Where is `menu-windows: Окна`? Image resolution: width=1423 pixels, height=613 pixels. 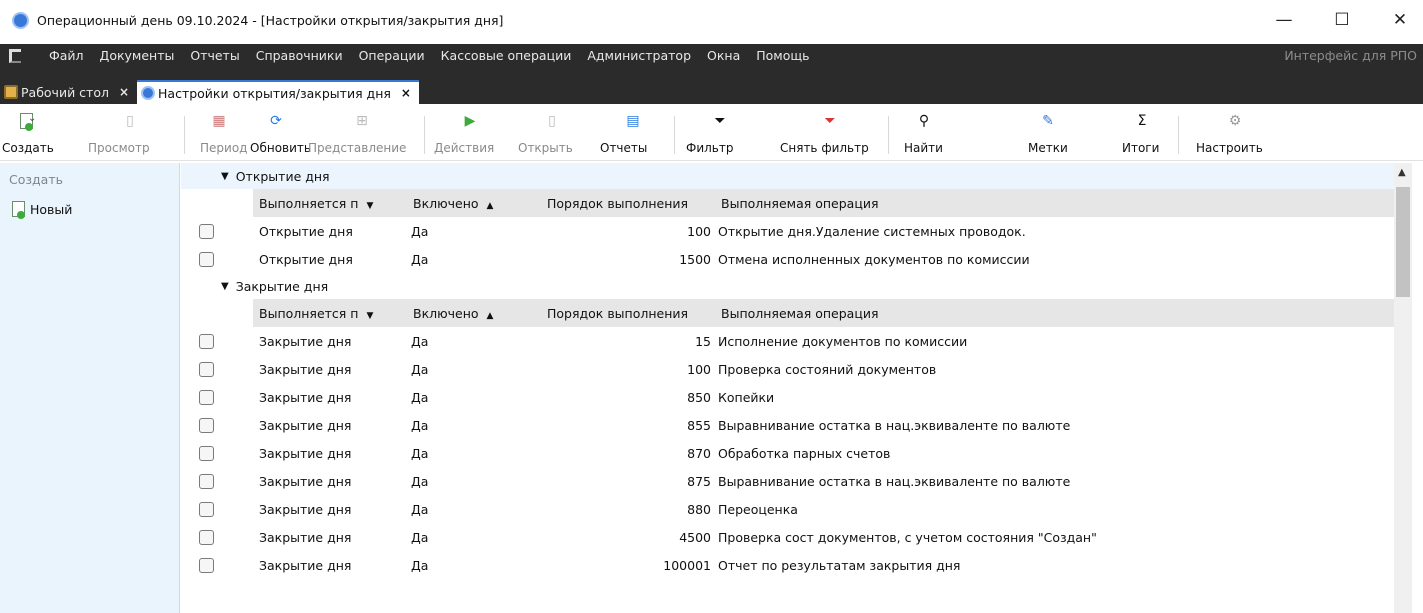 menu-windows: Окна is located at coordinates (723, 55).